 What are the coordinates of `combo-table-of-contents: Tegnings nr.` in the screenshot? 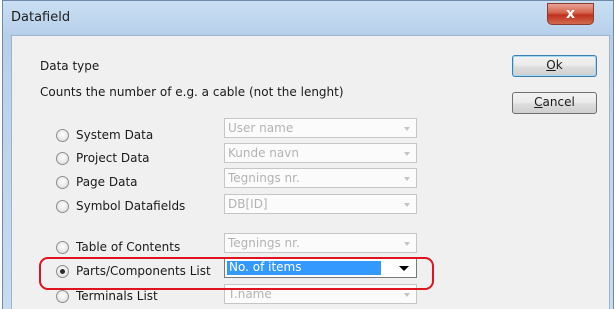 It's located at (320, 243).